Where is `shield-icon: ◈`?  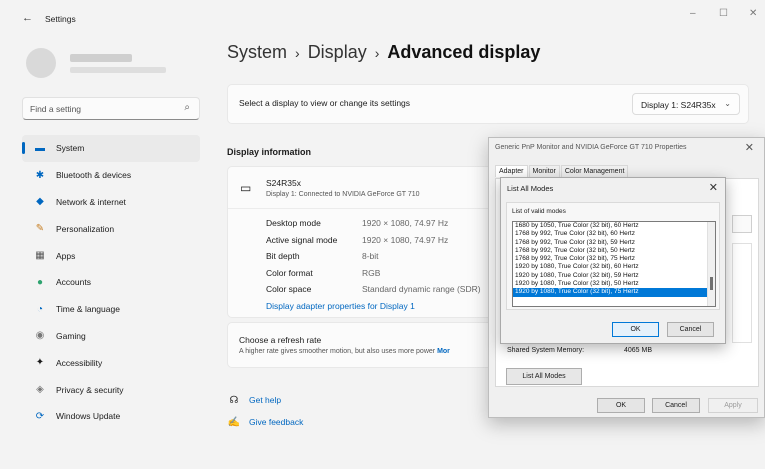 shield-icon: ◈ is located at coordinates (40, 390).